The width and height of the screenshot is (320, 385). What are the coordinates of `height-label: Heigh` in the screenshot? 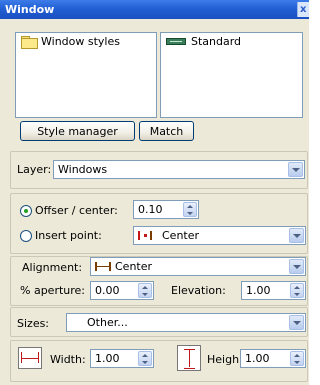 It's located at (223, 359).